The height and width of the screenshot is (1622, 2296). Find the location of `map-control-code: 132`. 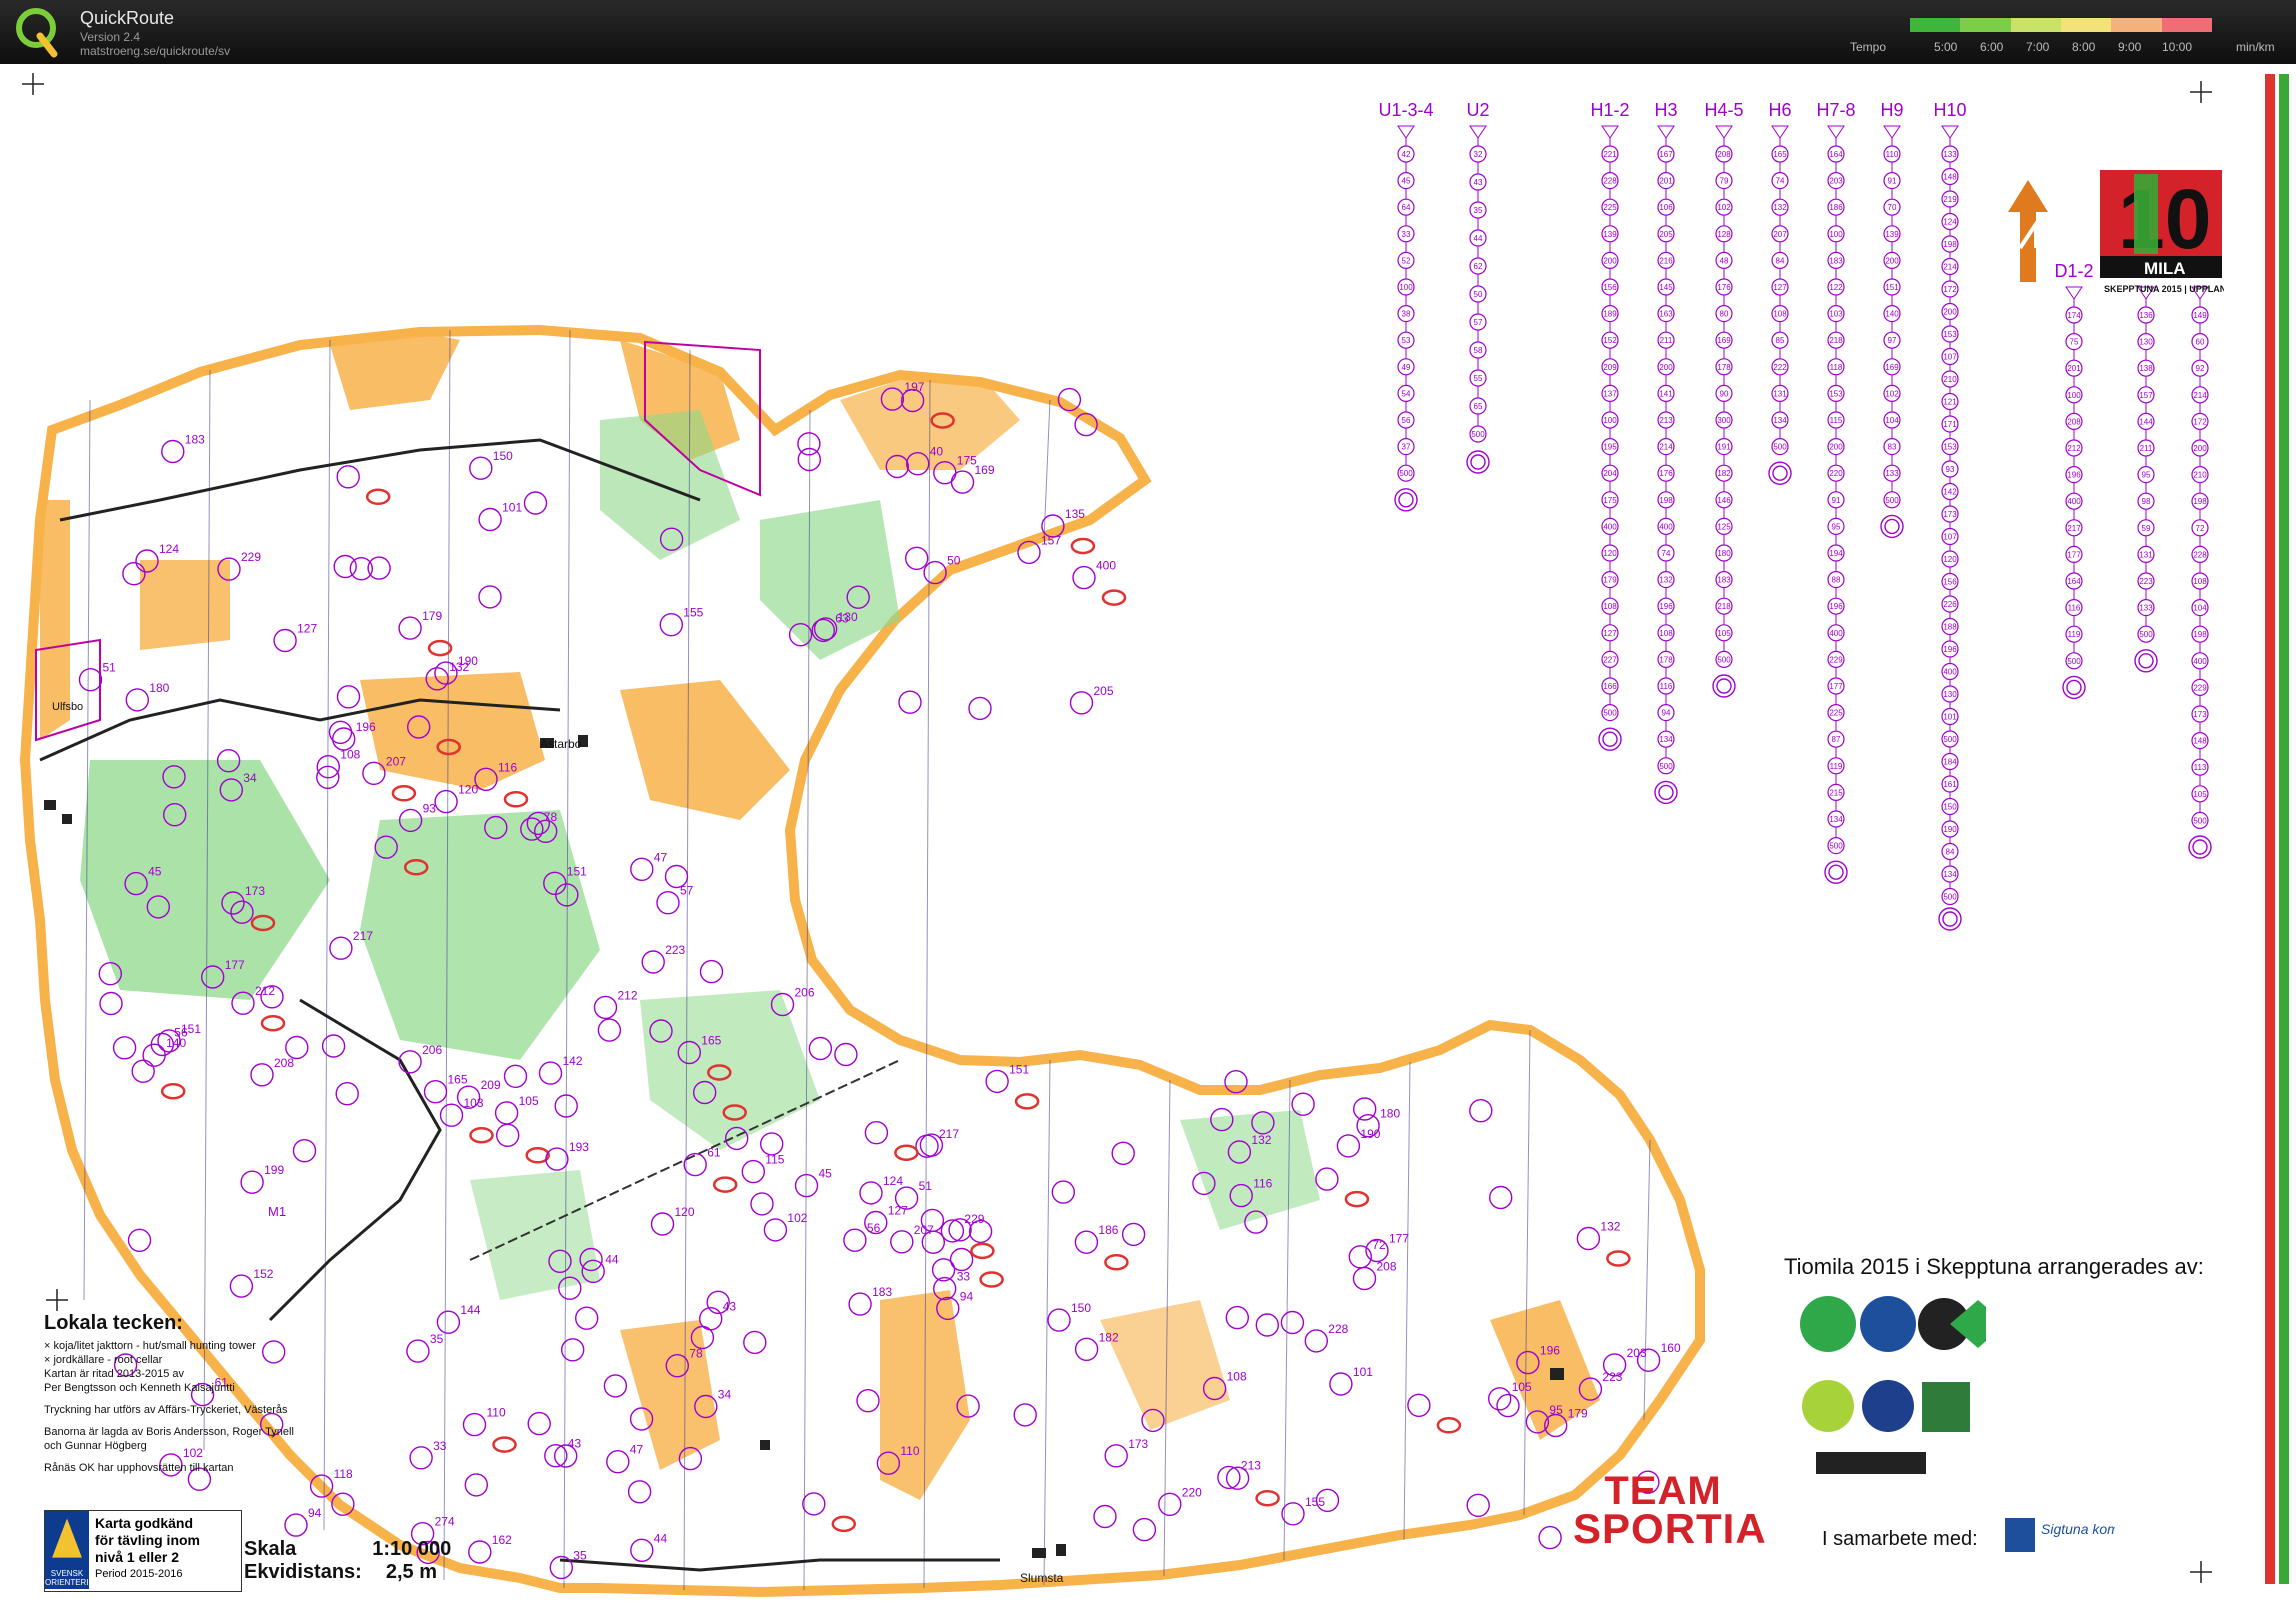

map-control-code: 132 is located at coordinates (1610, 1227).